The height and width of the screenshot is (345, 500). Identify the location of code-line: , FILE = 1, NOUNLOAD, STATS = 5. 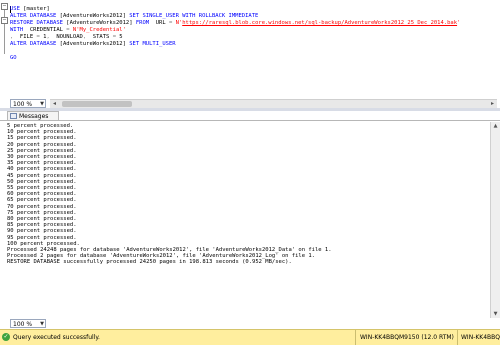
(66, 37).